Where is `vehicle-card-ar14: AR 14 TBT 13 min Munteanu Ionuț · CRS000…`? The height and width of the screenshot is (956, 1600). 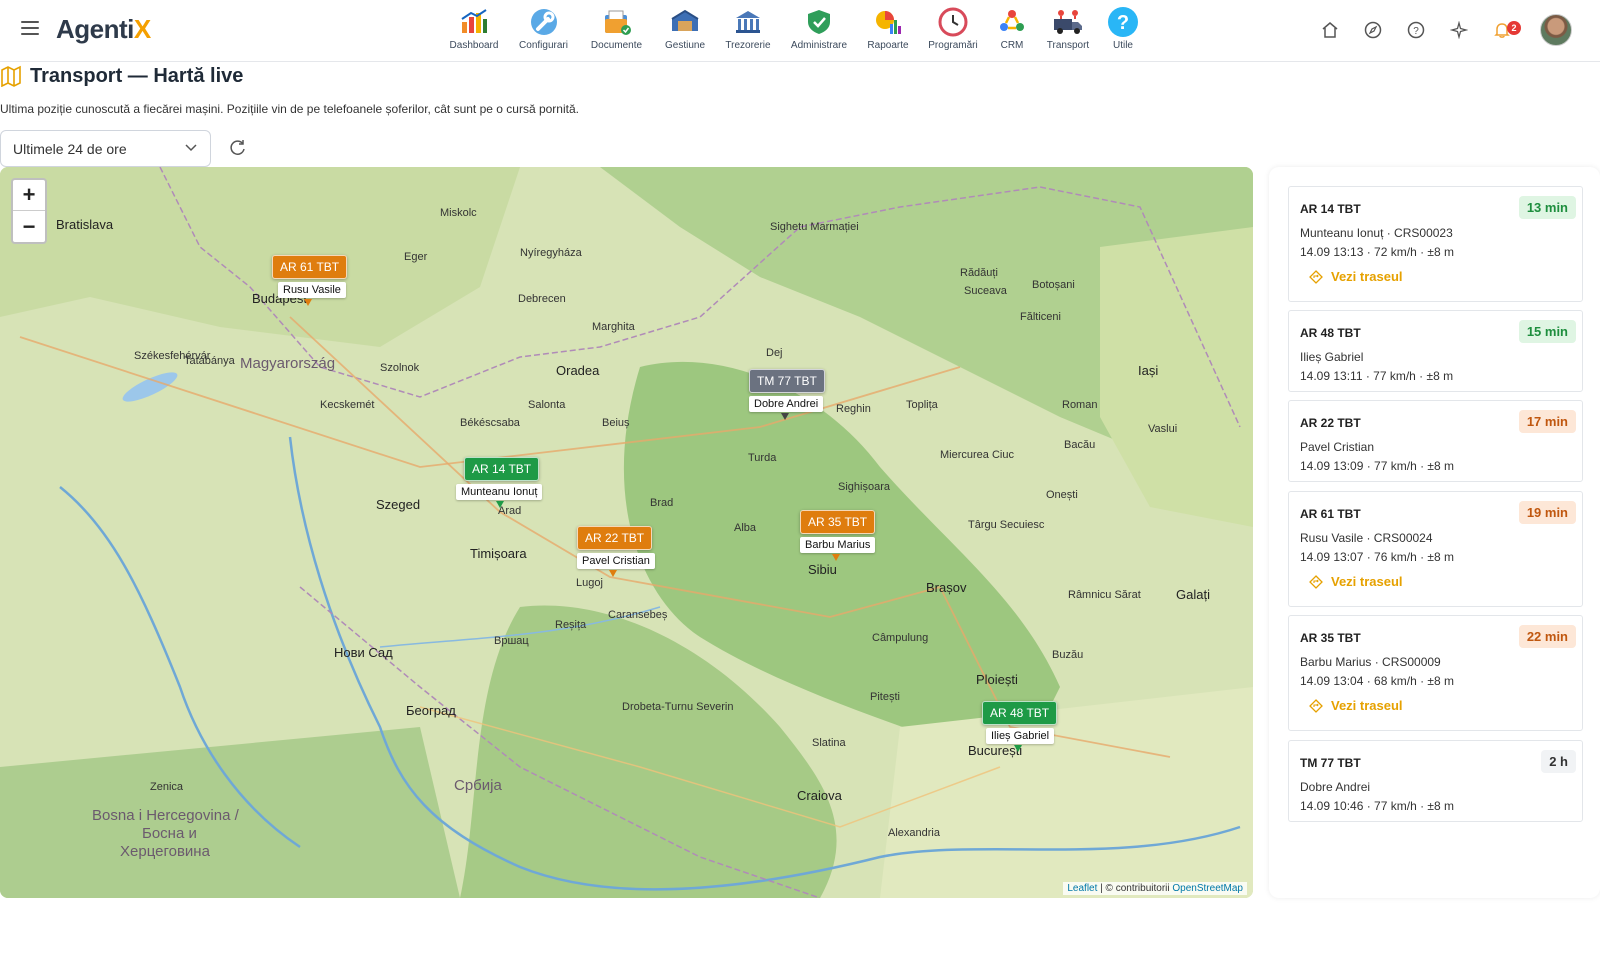 vehicle-card-ar14: AR 14 TBT 13 min Munteanu Ionuț · CRS000… is located at coordinates (1435, 244).